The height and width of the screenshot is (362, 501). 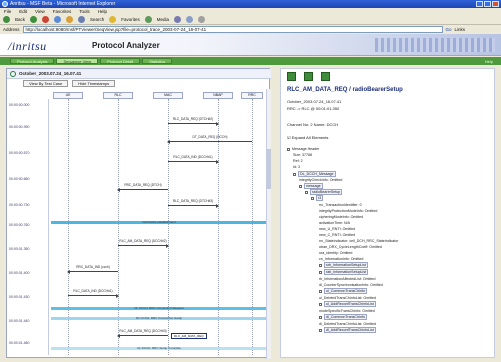 What do you see at coordinates (351, 285) in the screenshot?
I see `tree-node: dl_CounterSynchronisationInfo: Omitted` at bounding box center [351, 285].